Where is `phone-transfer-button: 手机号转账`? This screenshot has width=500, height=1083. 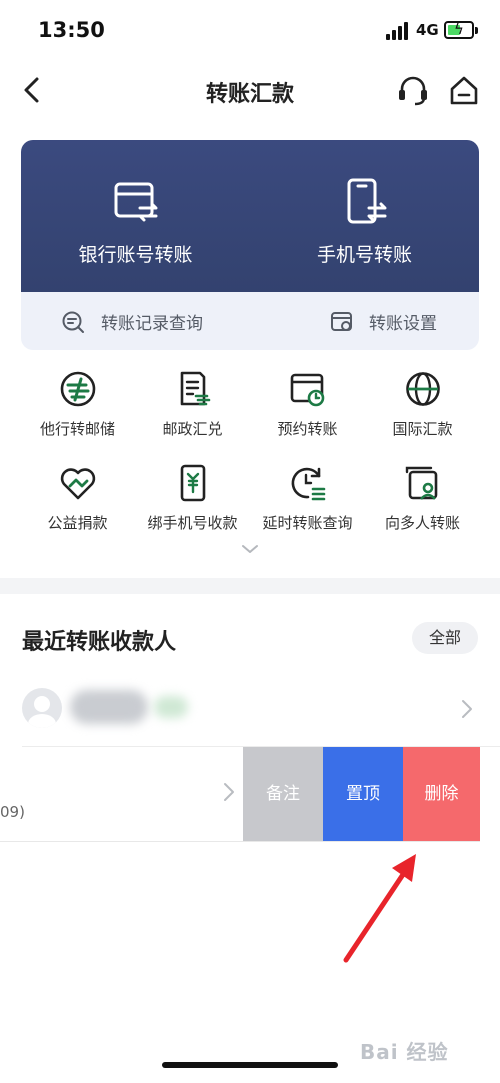
phone-transfer-button: 手机号转账 is located at coordinates (364, 216).